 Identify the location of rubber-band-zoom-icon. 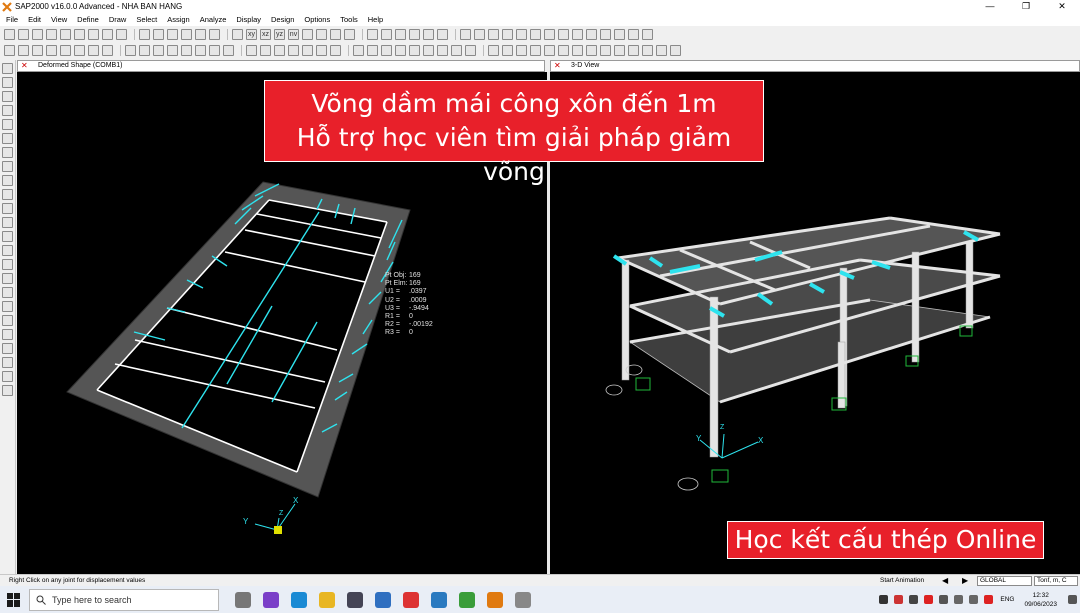
(158, 34).